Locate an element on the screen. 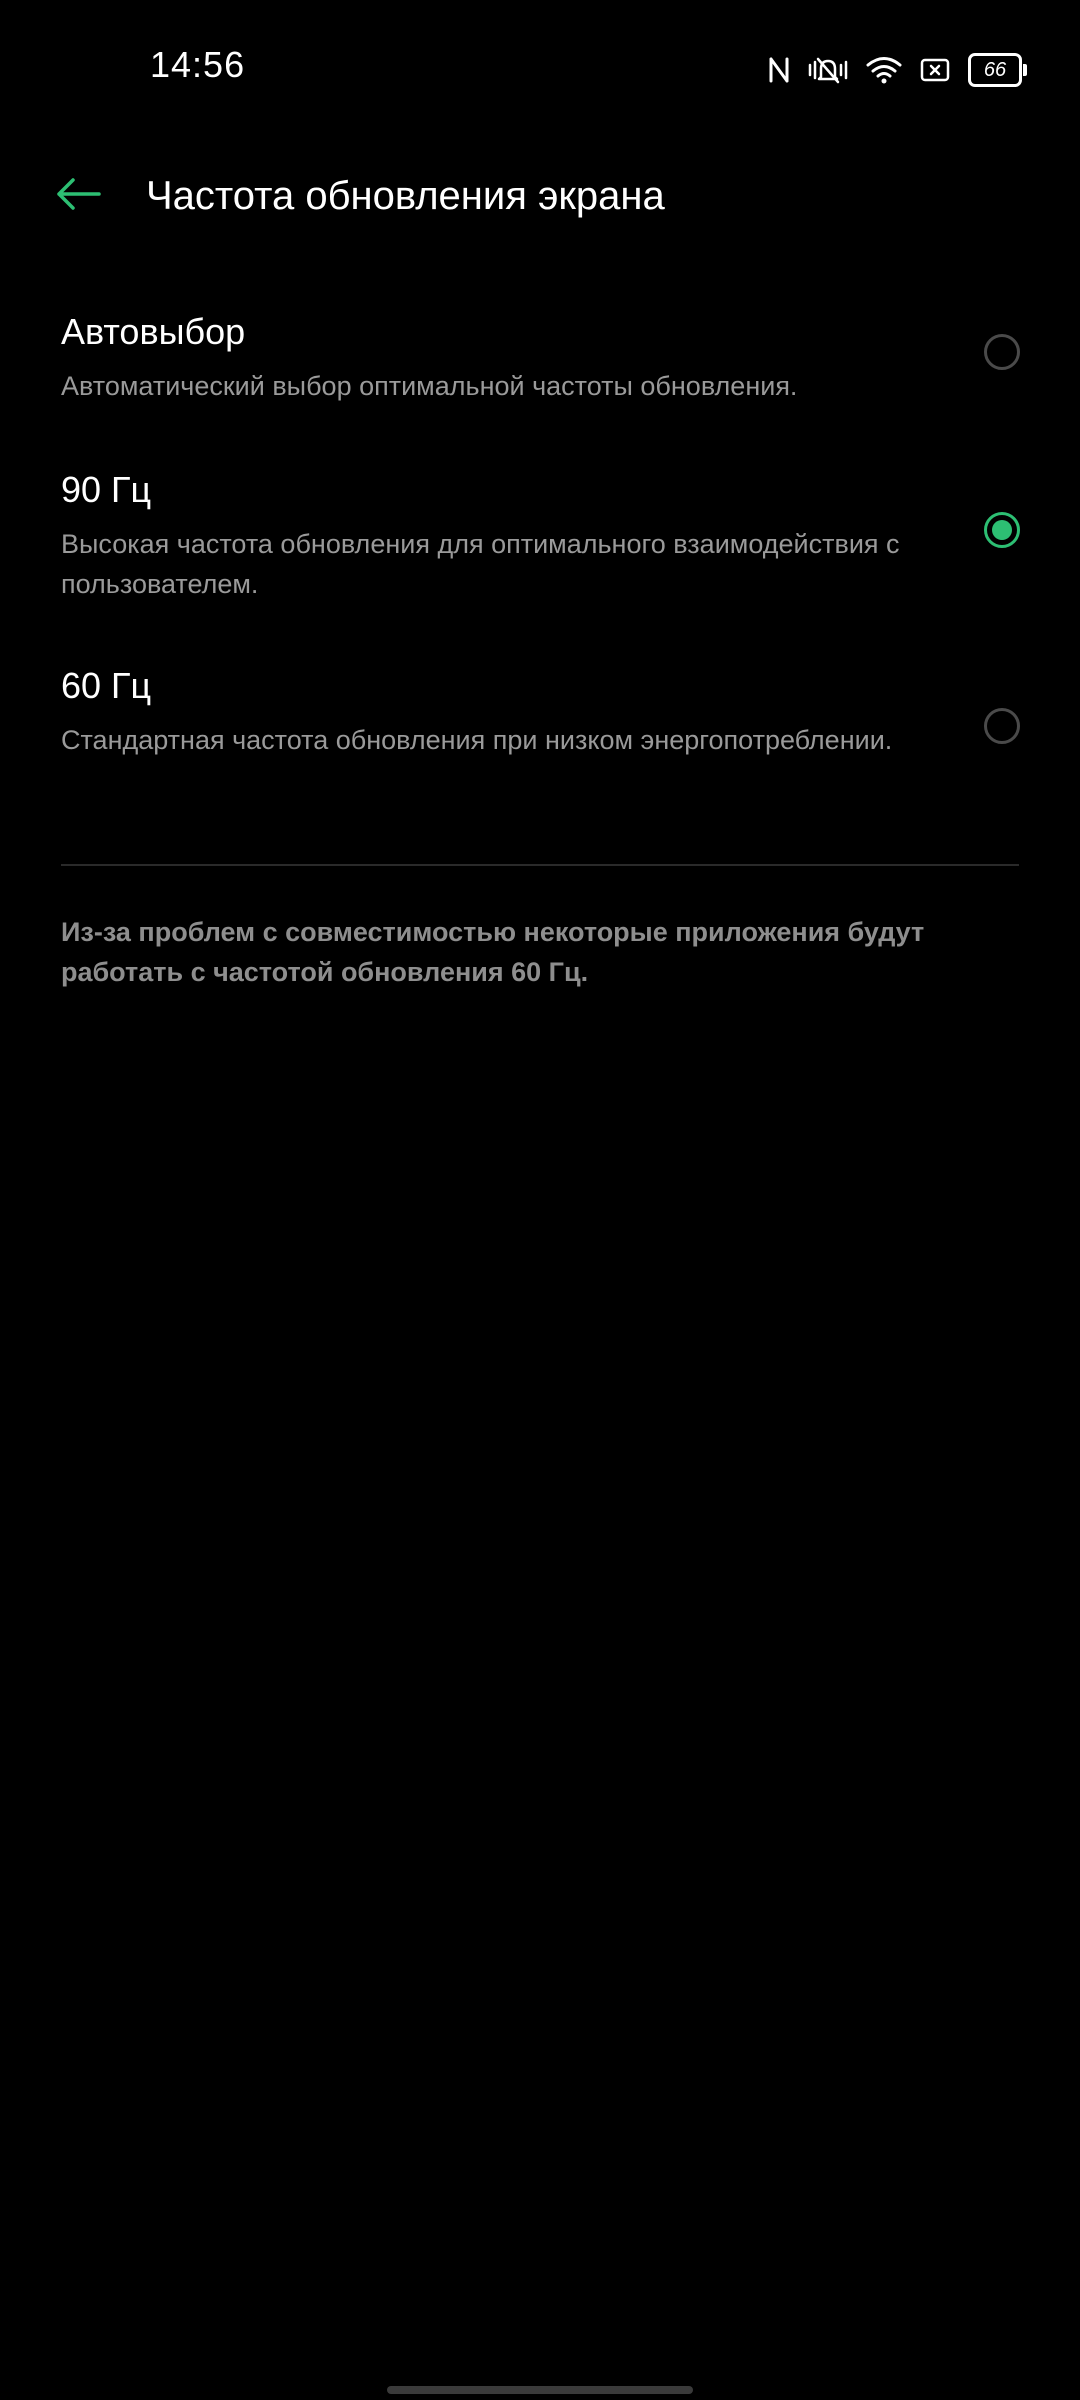  radio-button-auto is located at coordinates (1002, 352).